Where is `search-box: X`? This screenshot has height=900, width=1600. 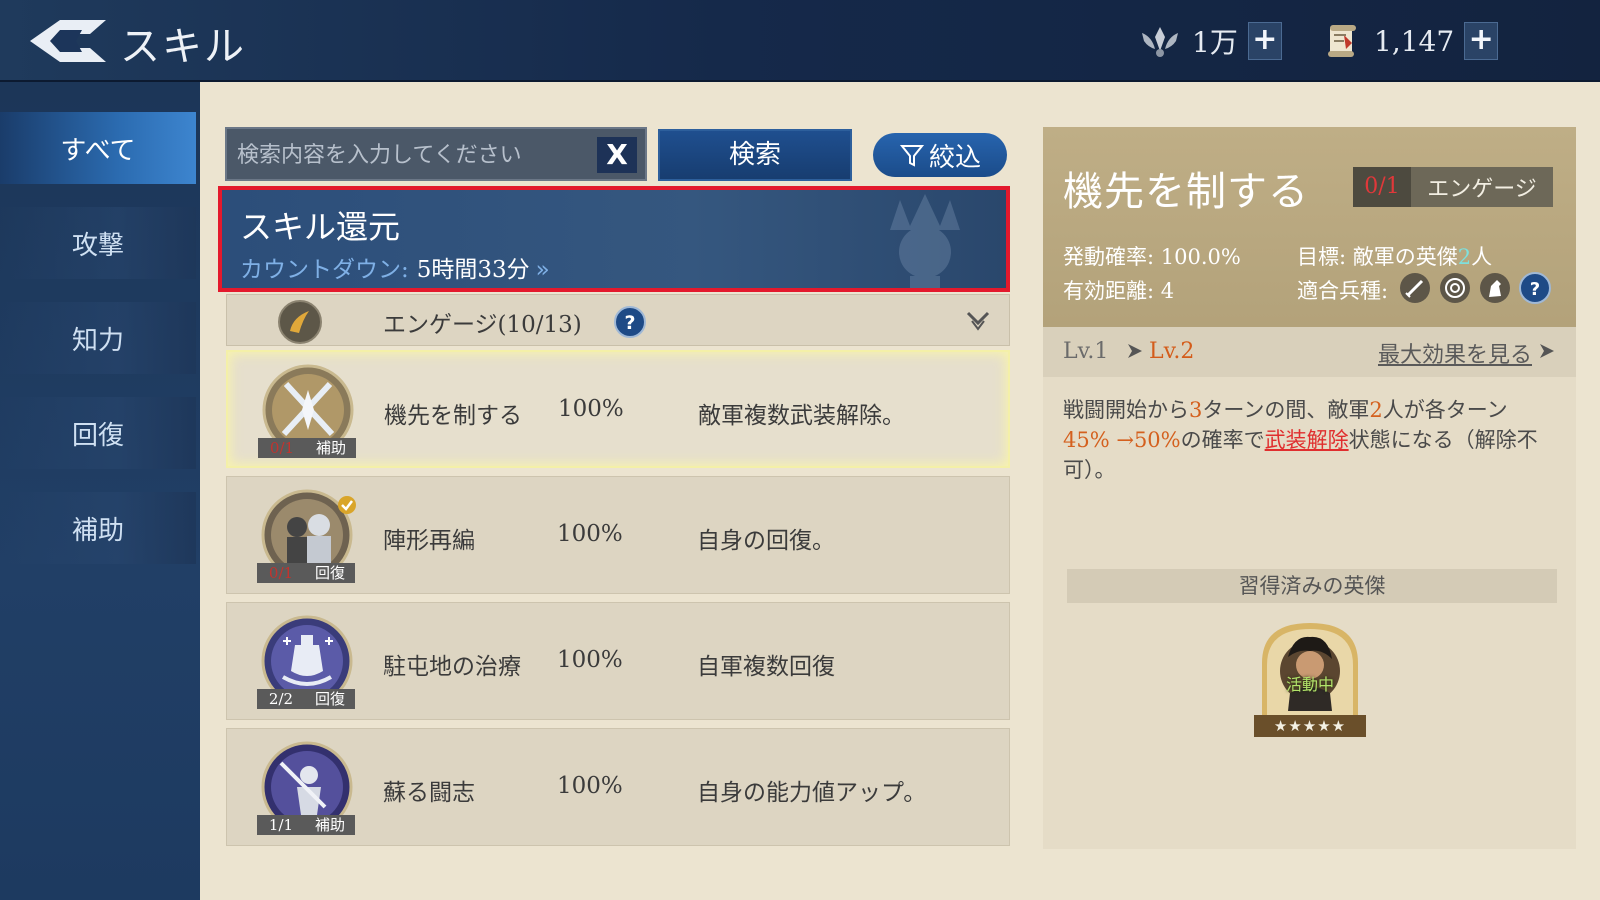 search-box: X is located at coordinates (436, 154).